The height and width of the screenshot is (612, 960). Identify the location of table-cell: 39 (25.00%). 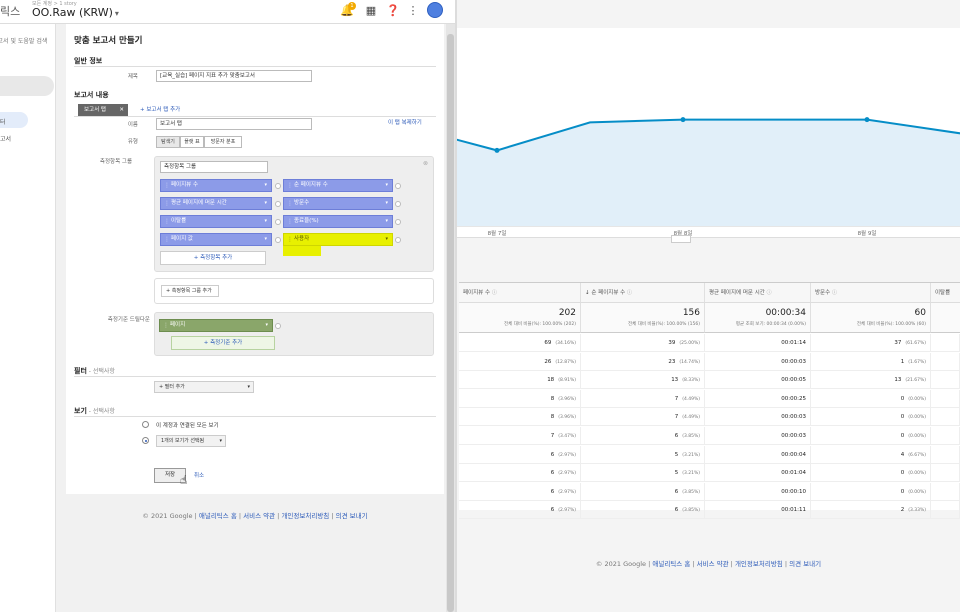
(643, 343).